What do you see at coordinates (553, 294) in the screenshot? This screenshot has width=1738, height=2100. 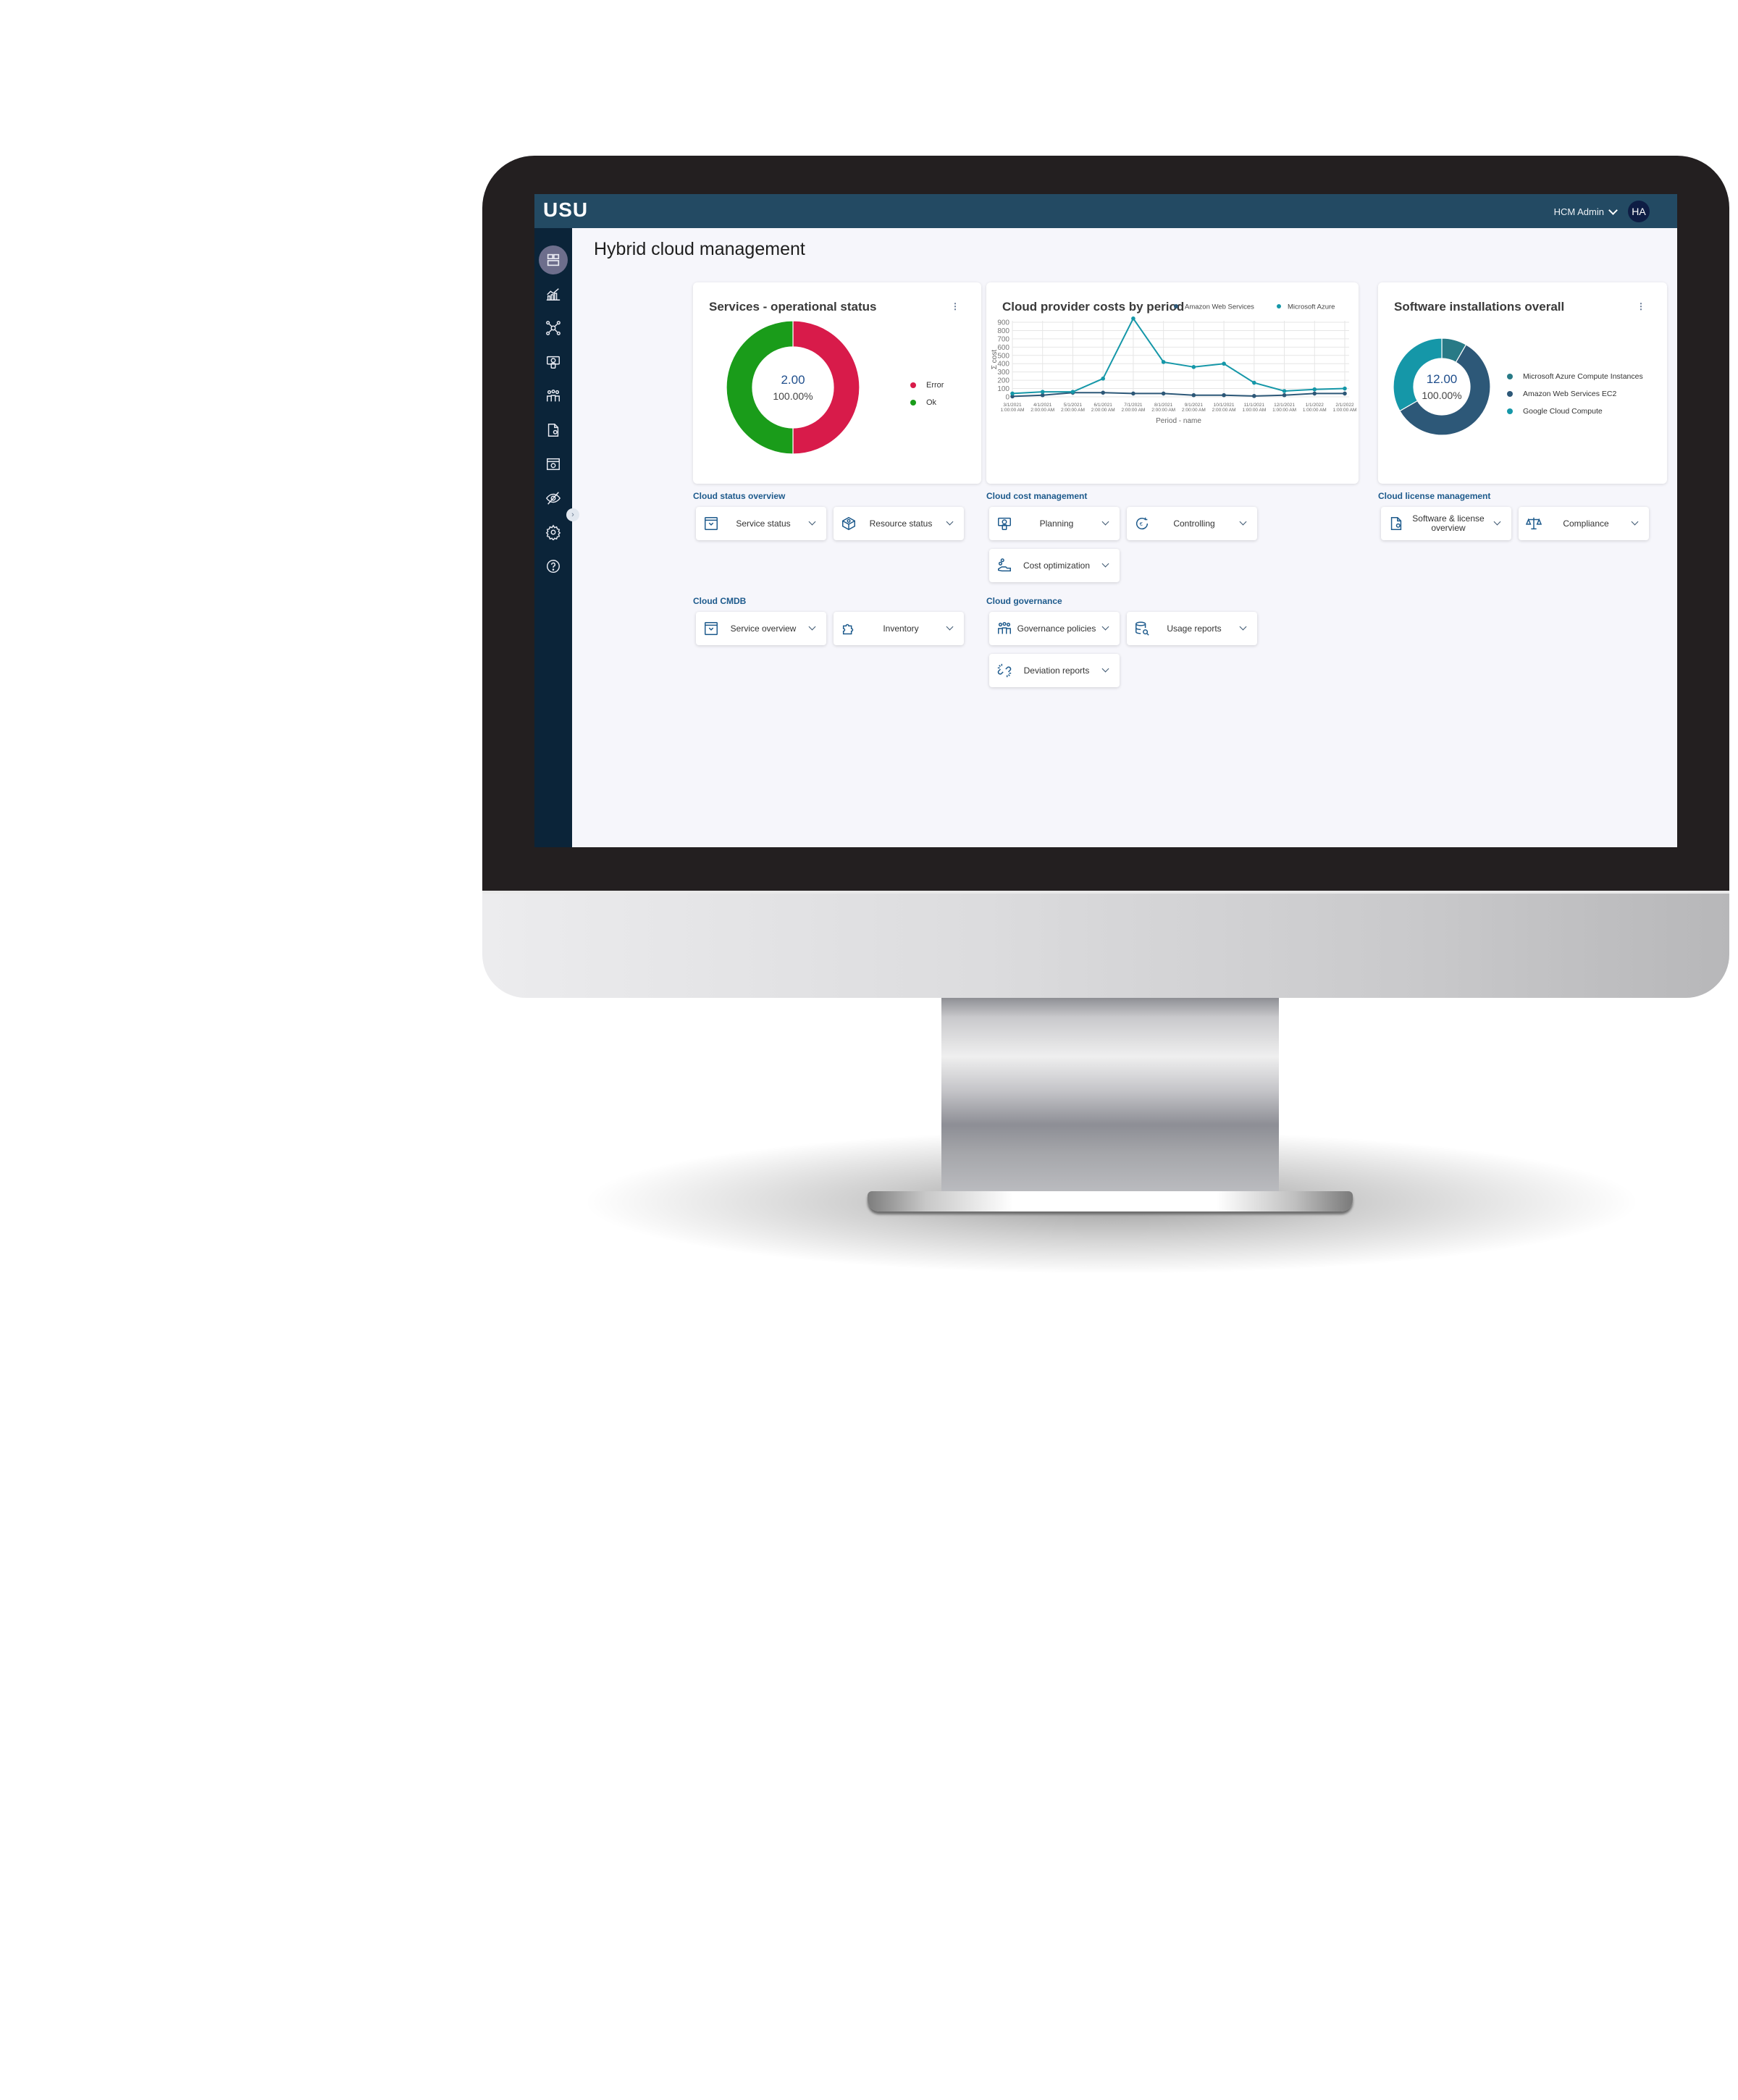 I see `sidebar-item-analytics` at bounding box center [553, 294].